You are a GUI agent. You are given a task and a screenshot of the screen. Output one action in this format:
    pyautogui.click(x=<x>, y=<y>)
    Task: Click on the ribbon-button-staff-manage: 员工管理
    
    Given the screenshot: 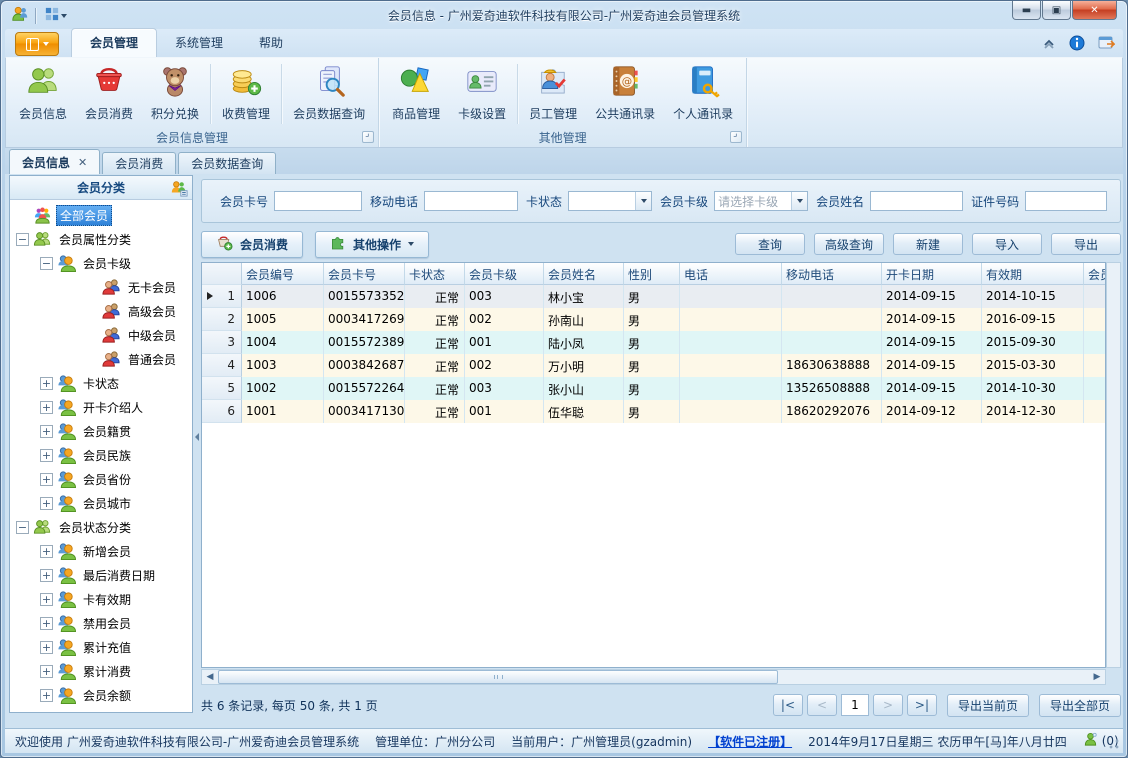 What is the action you would take?
    pyautogui.click(x=553, y=94)
    